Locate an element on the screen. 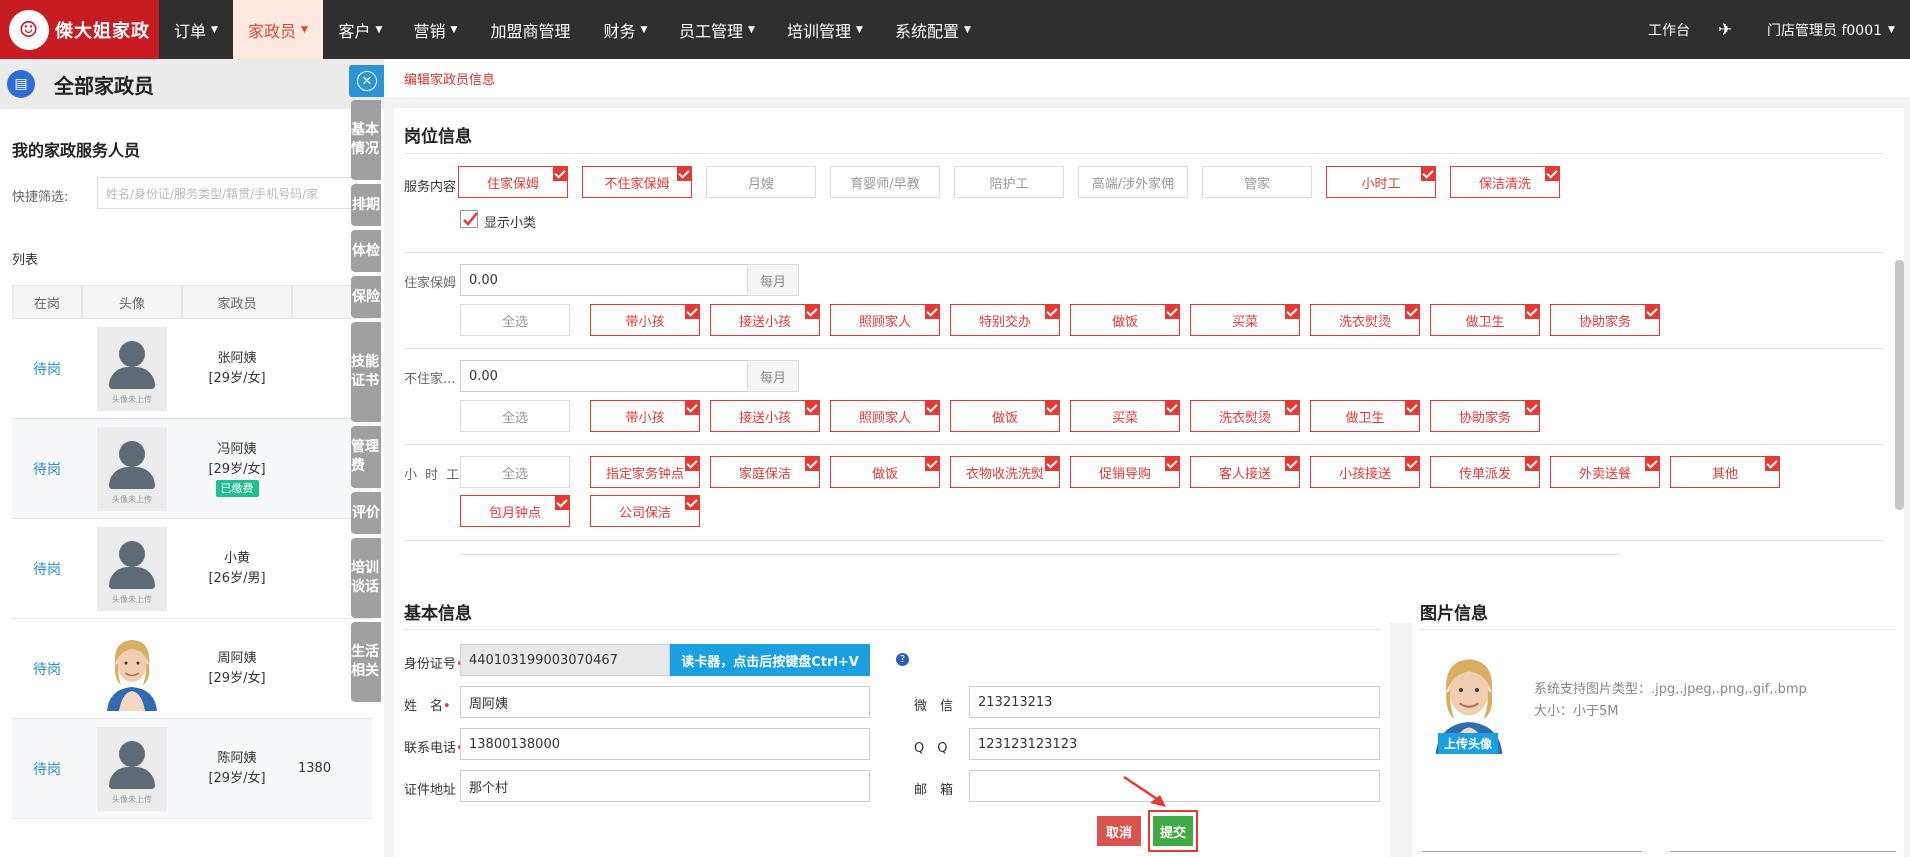 The width and height of the screenshot is (1910, 857). email-field is located at coordinates (1174, 786).